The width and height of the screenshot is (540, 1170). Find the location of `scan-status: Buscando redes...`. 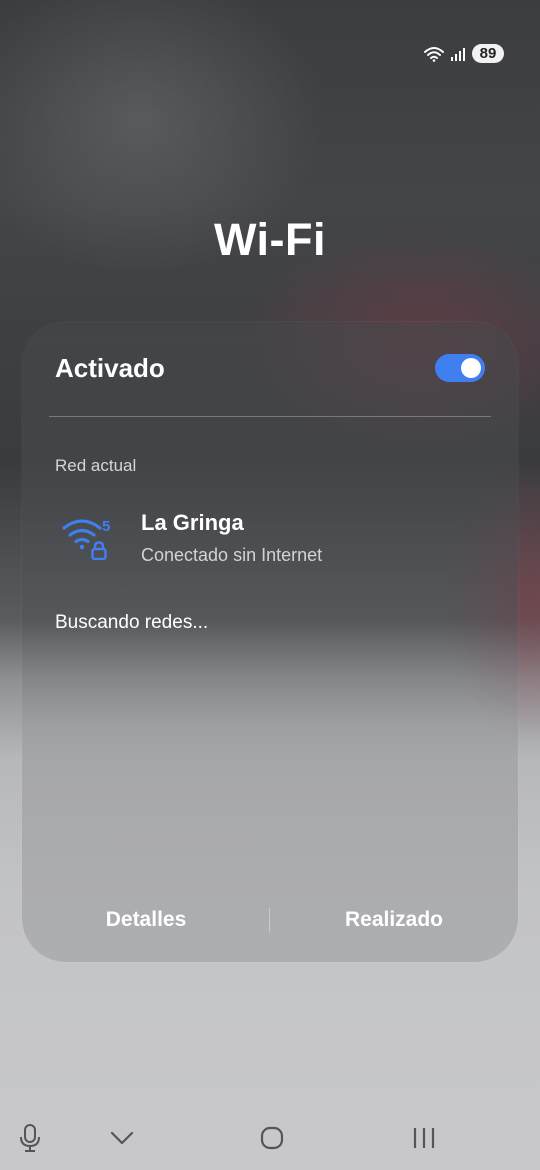

scan-status: Buscando redes... is located at coordinates (132, 622).